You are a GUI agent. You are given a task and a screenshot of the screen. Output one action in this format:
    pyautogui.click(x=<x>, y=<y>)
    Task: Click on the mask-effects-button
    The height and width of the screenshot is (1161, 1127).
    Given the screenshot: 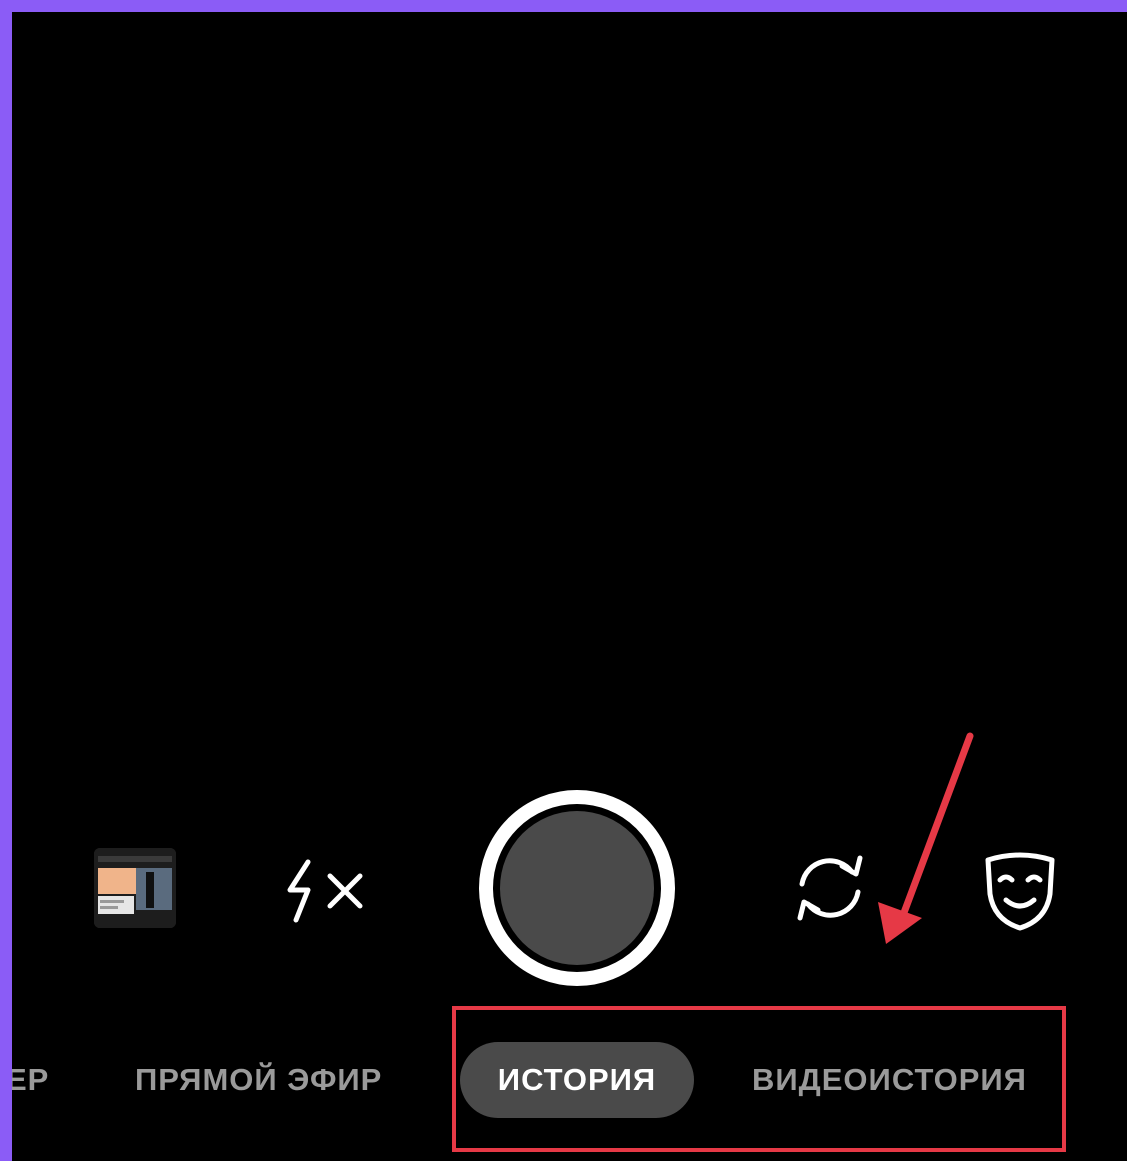 What is the action you would take?
    pyautogui.click(x=1020, y=890)
    